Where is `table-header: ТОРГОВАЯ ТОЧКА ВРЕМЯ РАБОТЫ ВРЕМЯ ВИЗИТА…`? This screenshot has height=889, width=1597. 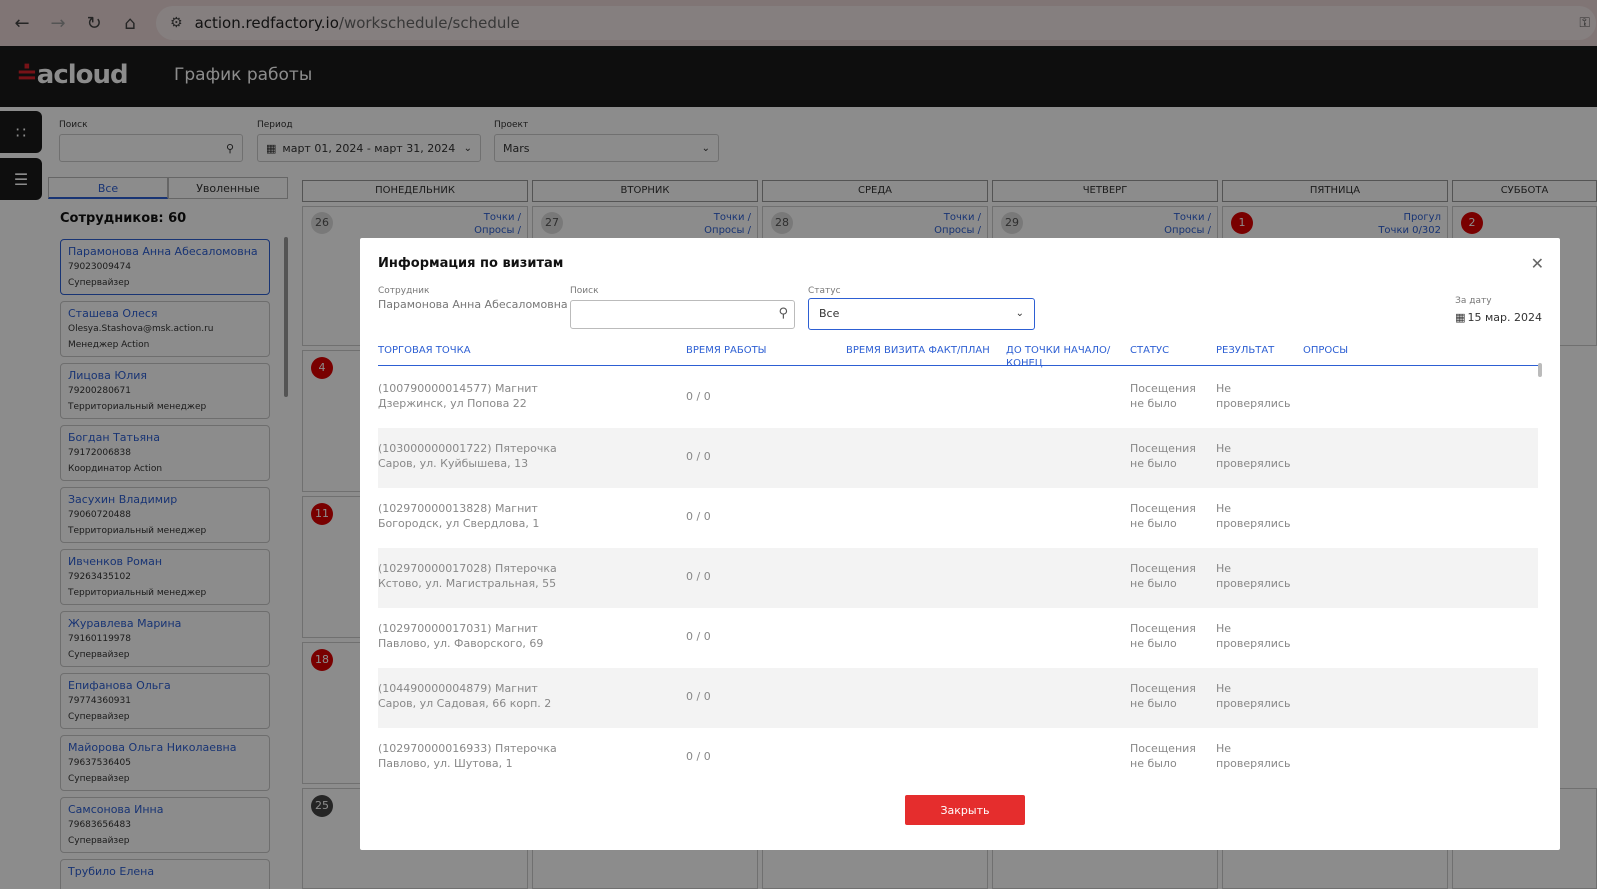
table-header: ТОРГОВАЯ ТОЧКА ВРЕМЯ РАБОТЫ ВРЕМЯ ВИЗИТА… is located at coordinates (958, 356).